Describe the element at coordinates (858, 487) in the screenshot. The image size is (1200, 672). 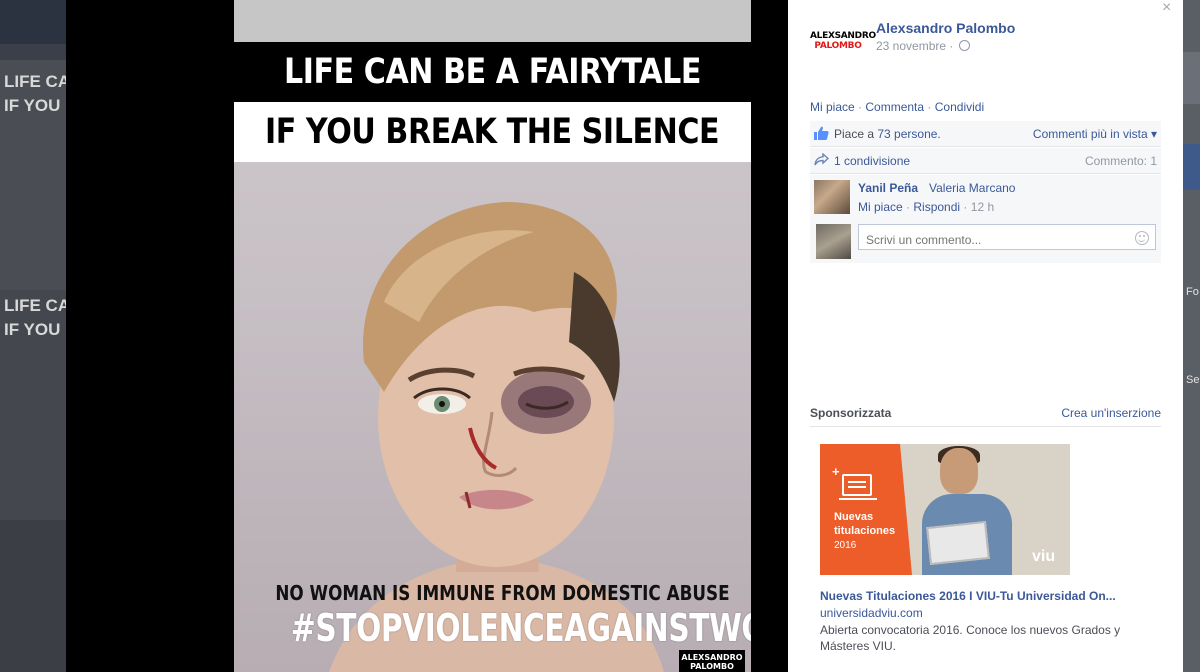
I see `laptop-icon` at that location.